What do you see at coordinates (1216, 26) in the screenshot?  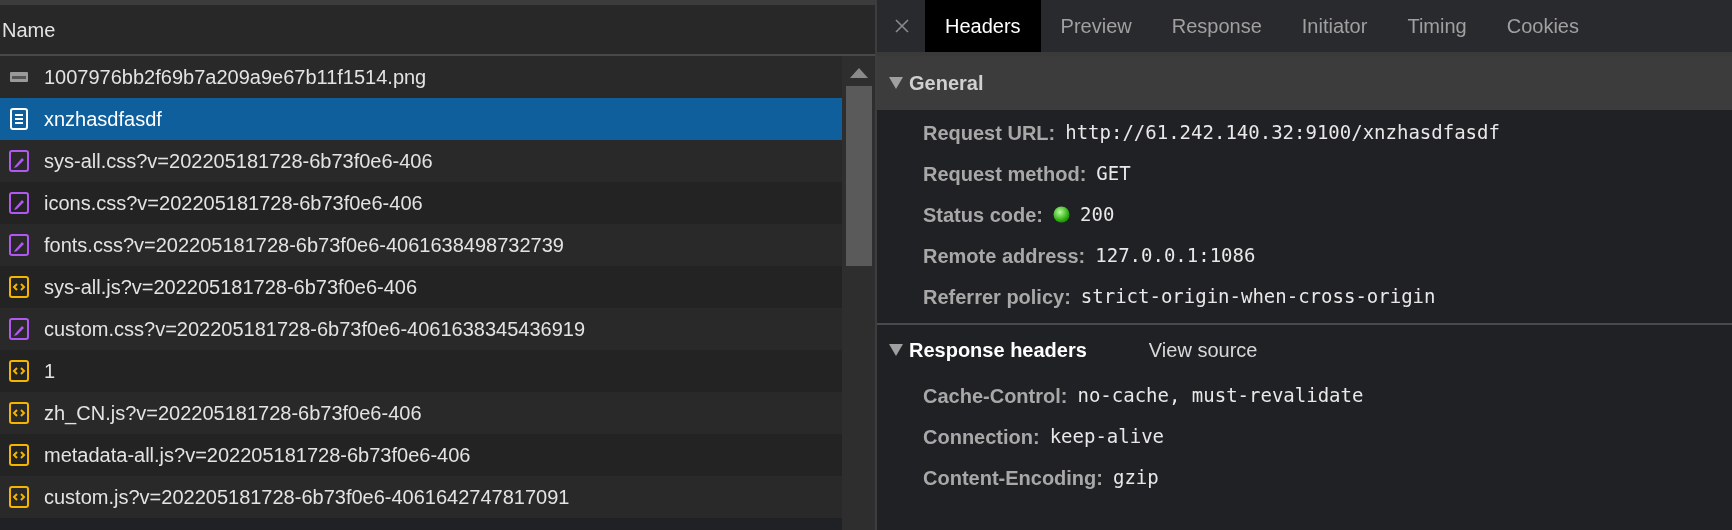 I see `tab: Response` at bounding box center [1216, 26].